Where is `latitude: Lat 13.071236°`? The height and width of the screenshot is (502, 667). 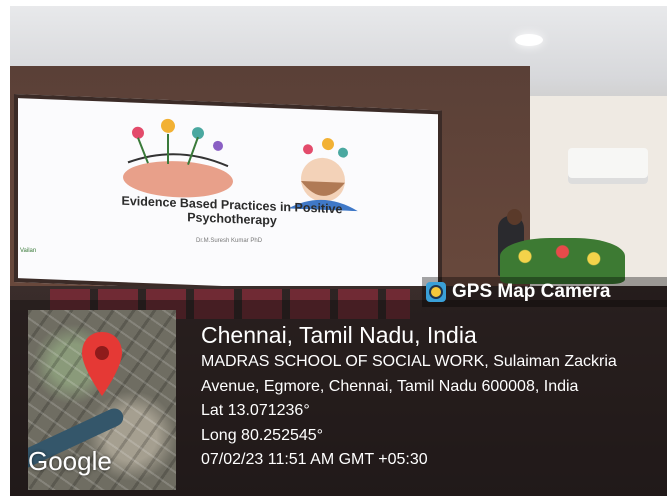
latitude: Lat 13.071236° is located at coordinates (255, 410).